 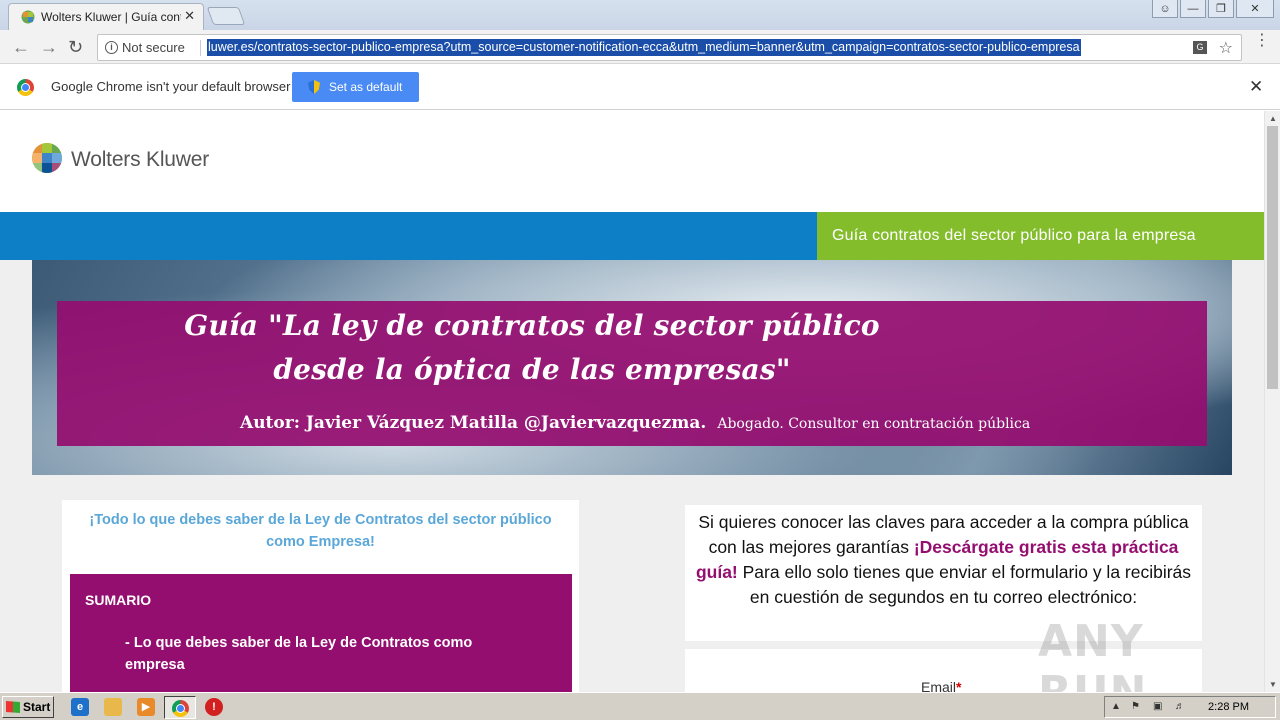 I want to click on volume-icon: ♬, so click(x=1181, y=707).